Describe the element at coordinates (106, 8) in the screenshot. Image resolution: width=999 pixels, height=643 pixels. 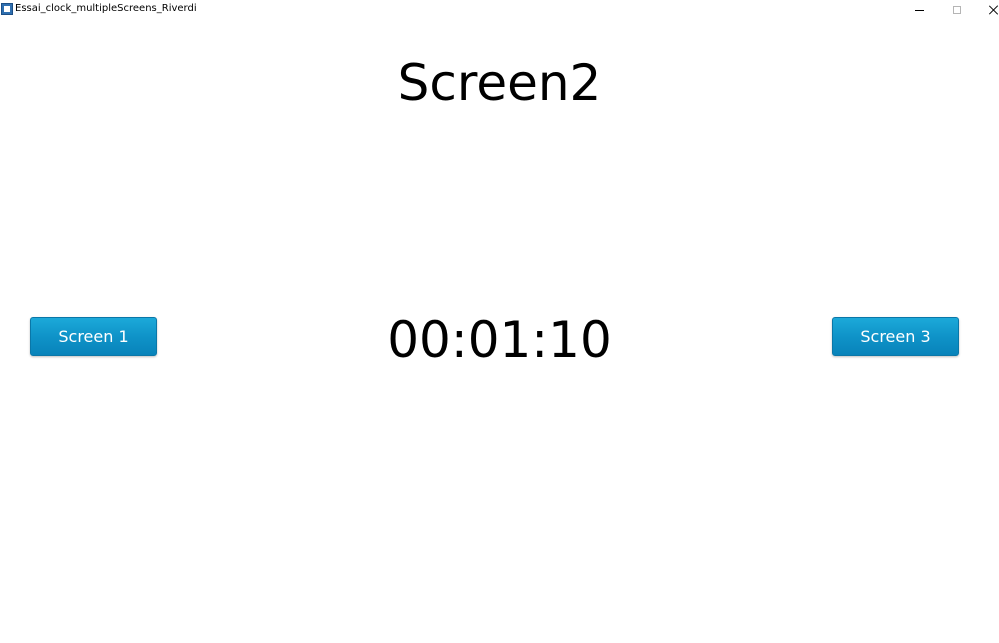
I see `window-title: Essai_clock_multipleScreens_Riverdi` at that location.